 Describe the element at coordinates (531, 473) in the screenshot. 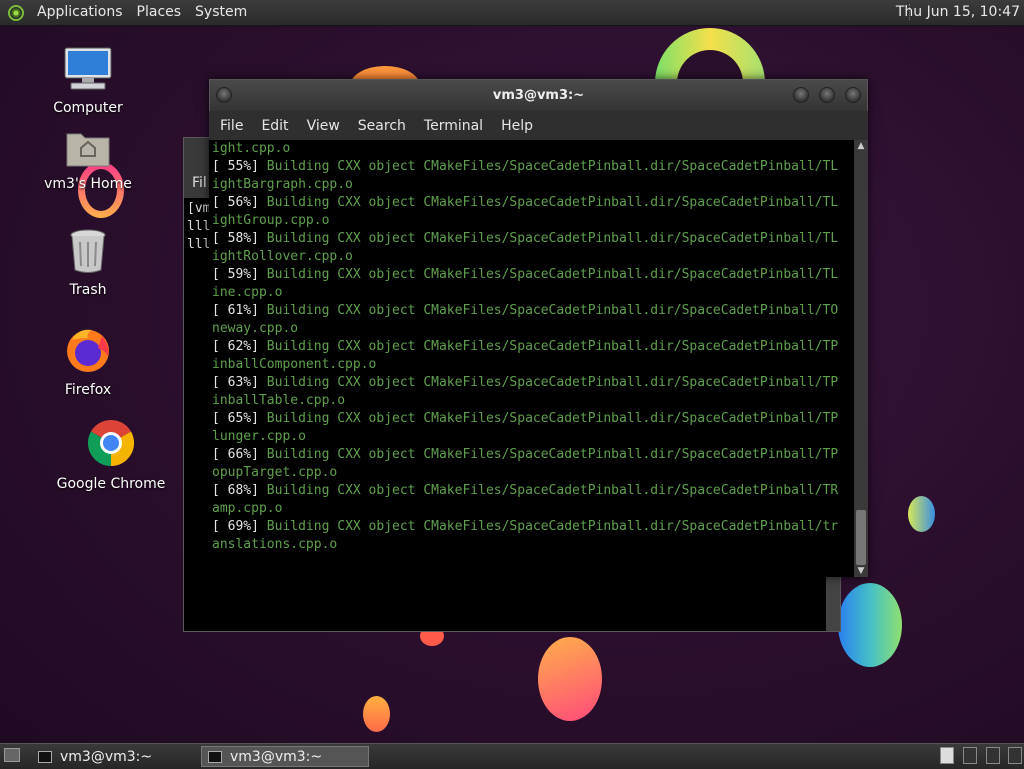

I see `terminal-line: opupTarget.cpp.o` at that location.